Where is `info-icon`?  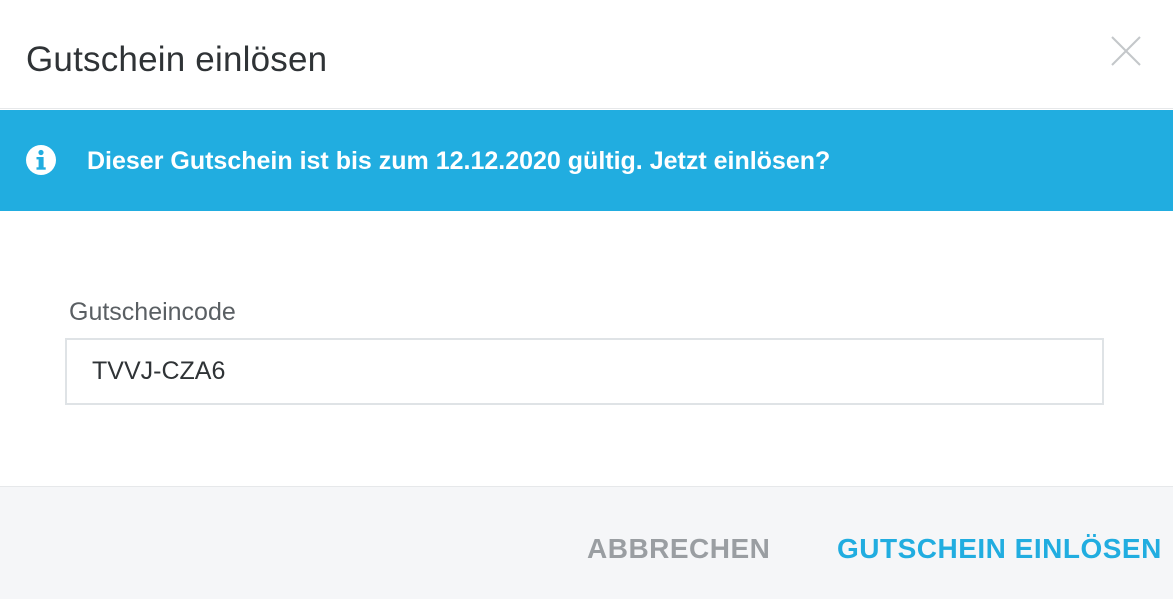 info-icon is located at coordinates (41, 160).